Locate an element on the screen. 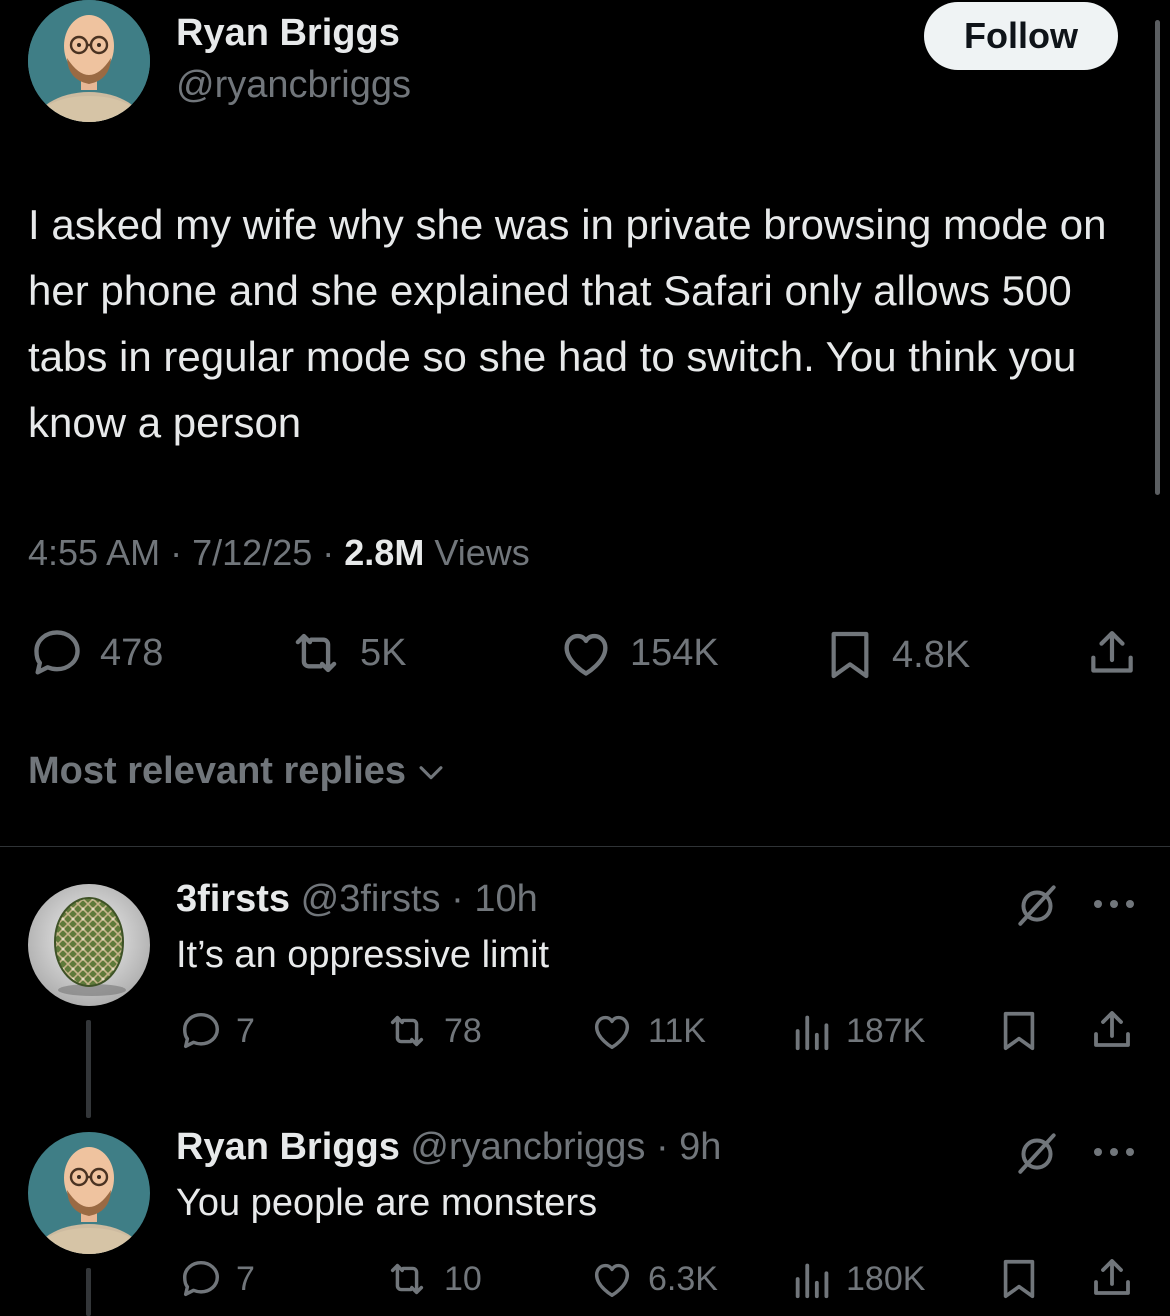 The image size is (1170, 1316). bookmark-count: 4.8K is located at coordinates (931, 654).